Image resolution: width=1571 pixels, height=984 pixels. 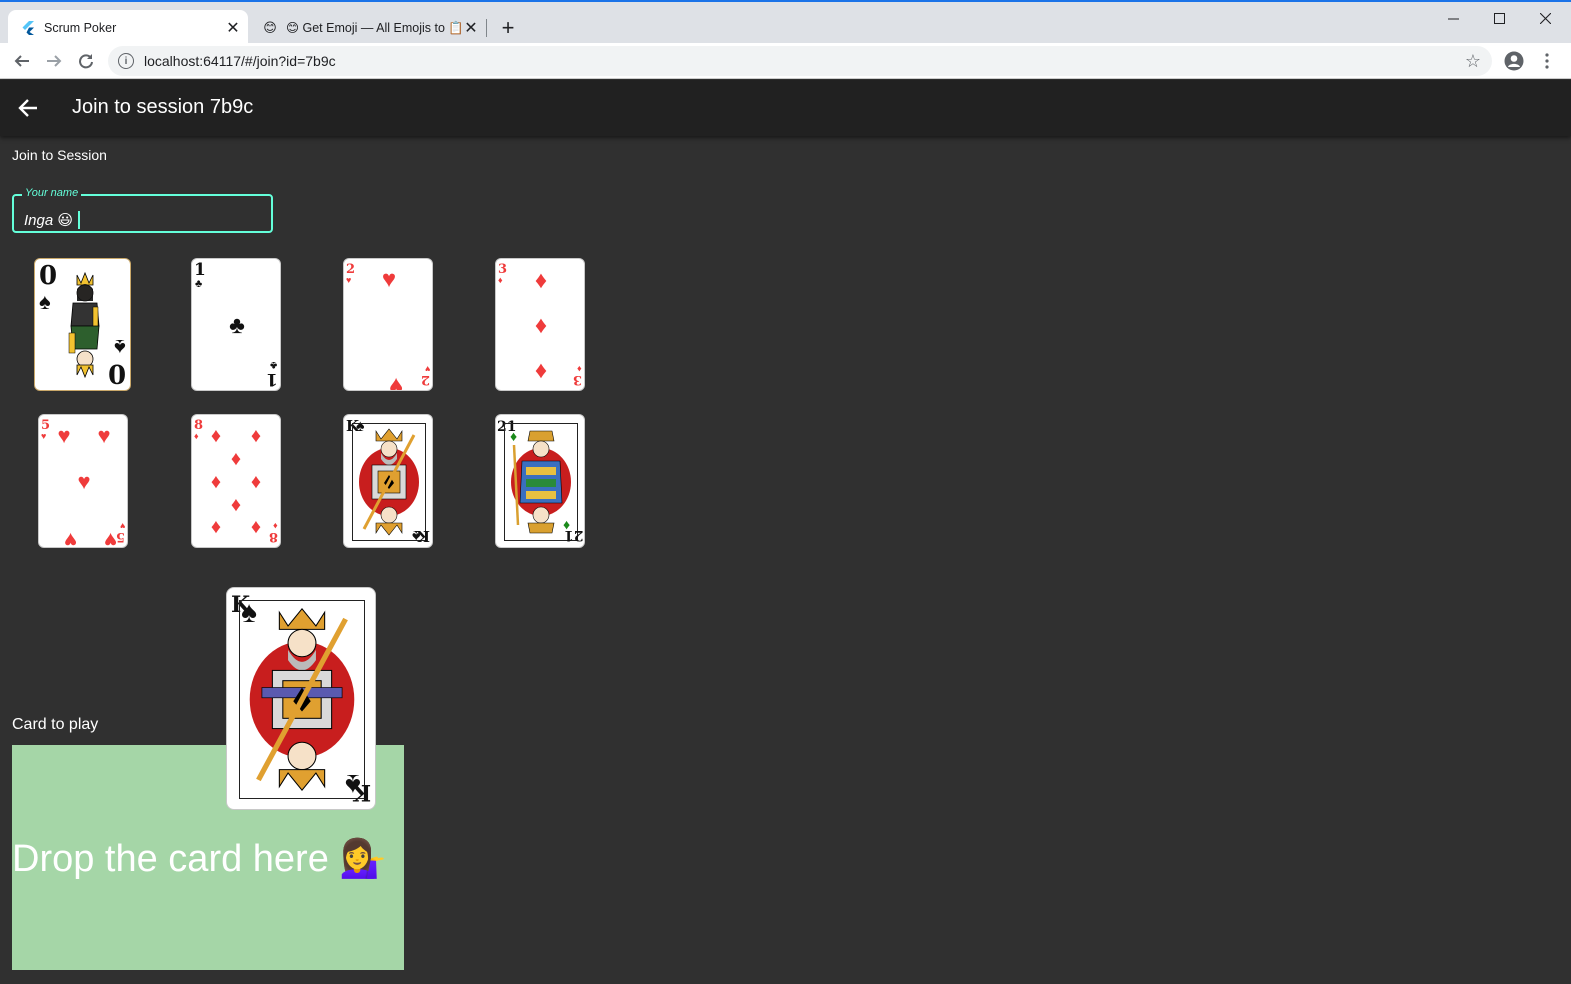 I want to click on text-caret, so click(x=79, y=220).